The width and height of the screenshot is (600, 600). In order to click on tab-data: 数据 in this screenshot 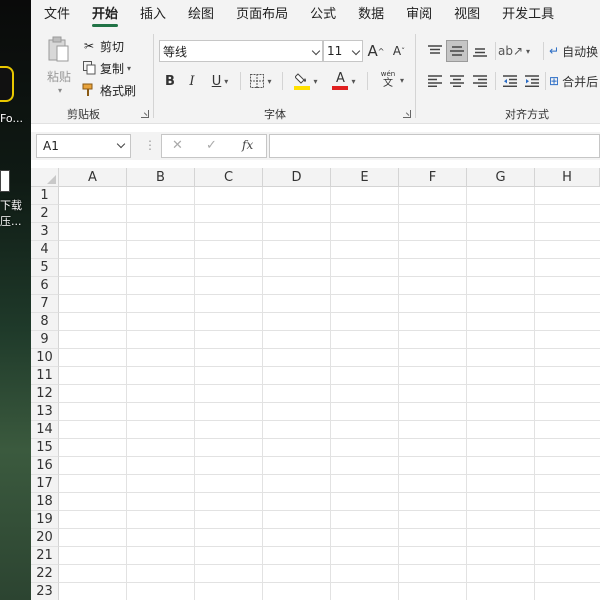, I will do `click(371, 15)`.